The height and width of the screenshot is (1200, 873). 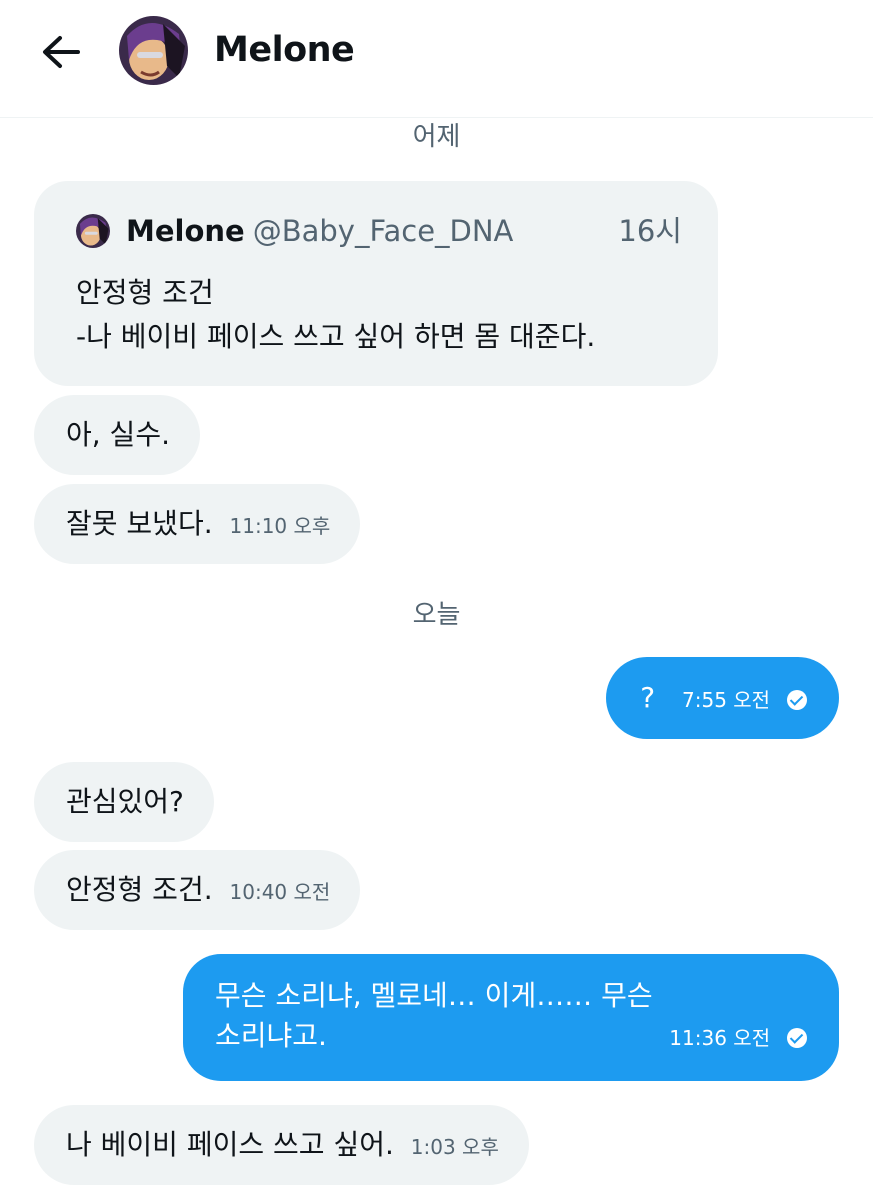 What do you see at coordinates (436, 137) in the screenshot?
I see `day-separator-yesterday: 어제` at bounding box center [436, 137].